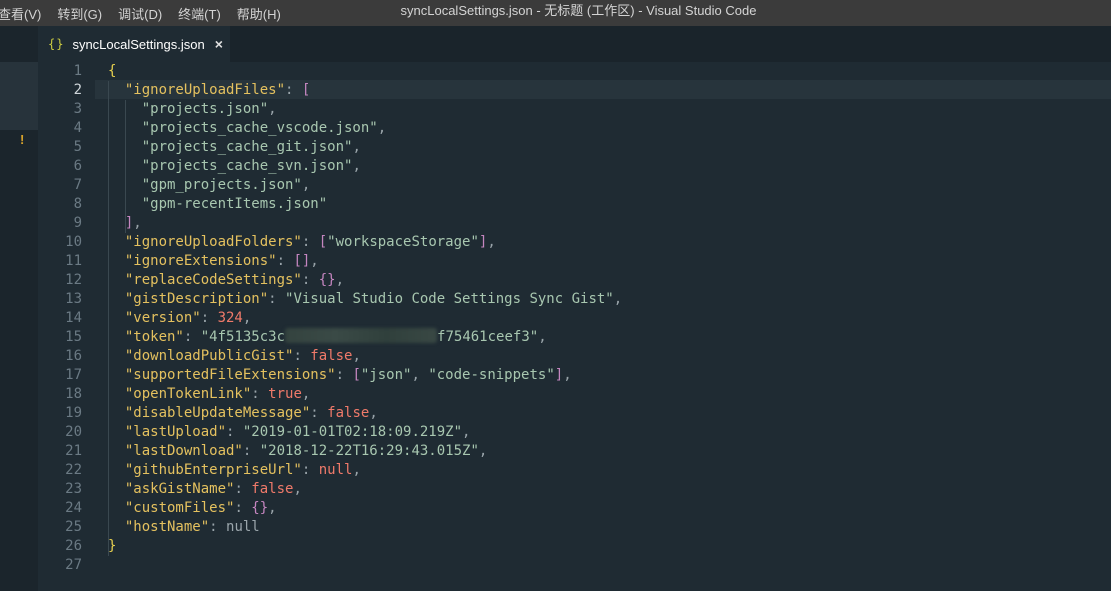  What do you see at coordinates (574, 128) in the screenshot?
I see `code-line: 4 "projects_cache_vscode.json",` at bounding box center [574, 128].